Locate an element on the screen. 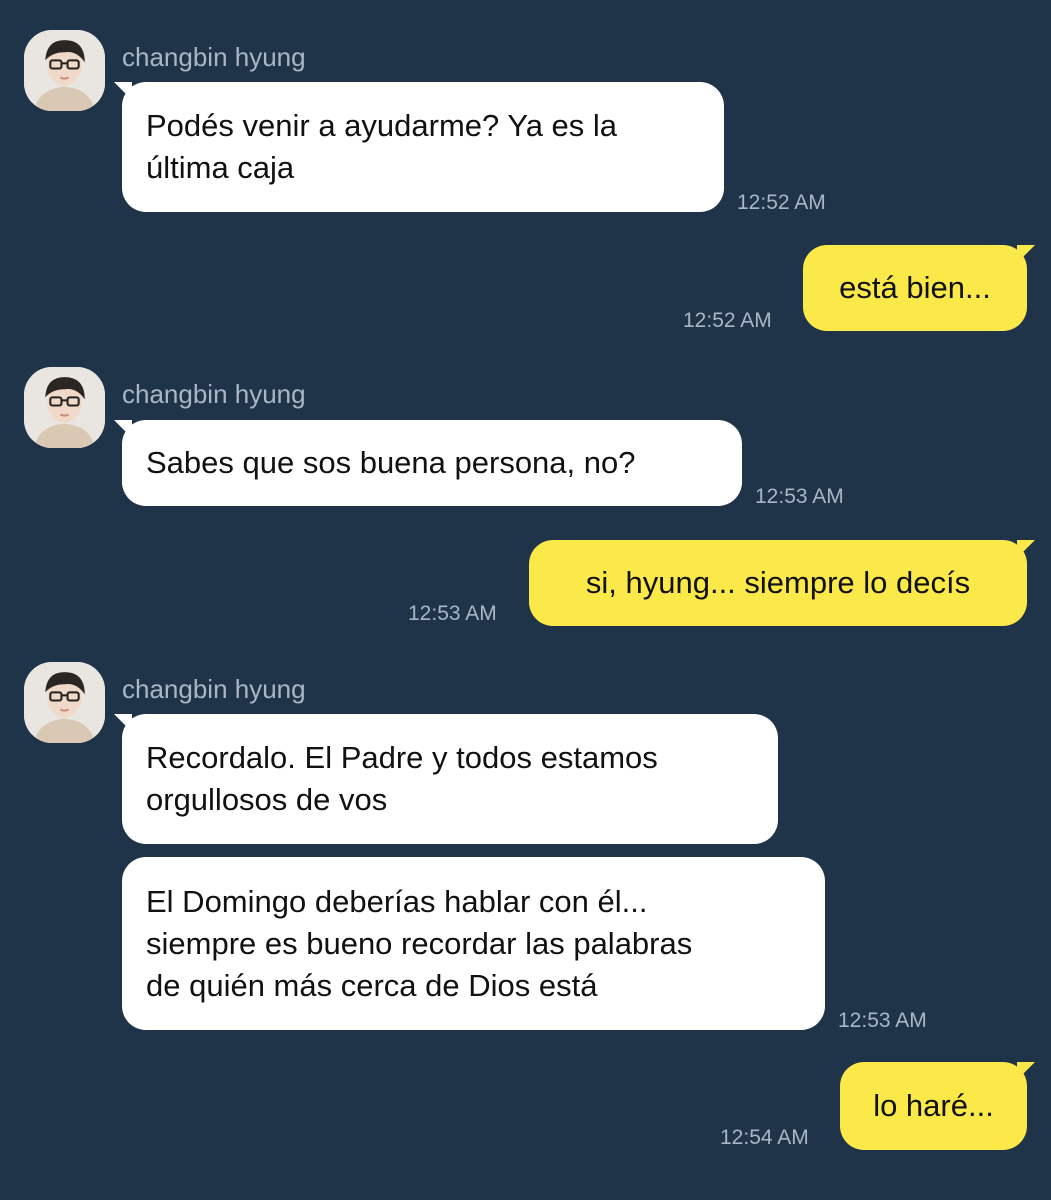 Image resolution: width=1051 pixels, height=1200 pixels. message-bubble-incoming: Sabes que sos buena persona, no? is located at coordinates (428, 463).